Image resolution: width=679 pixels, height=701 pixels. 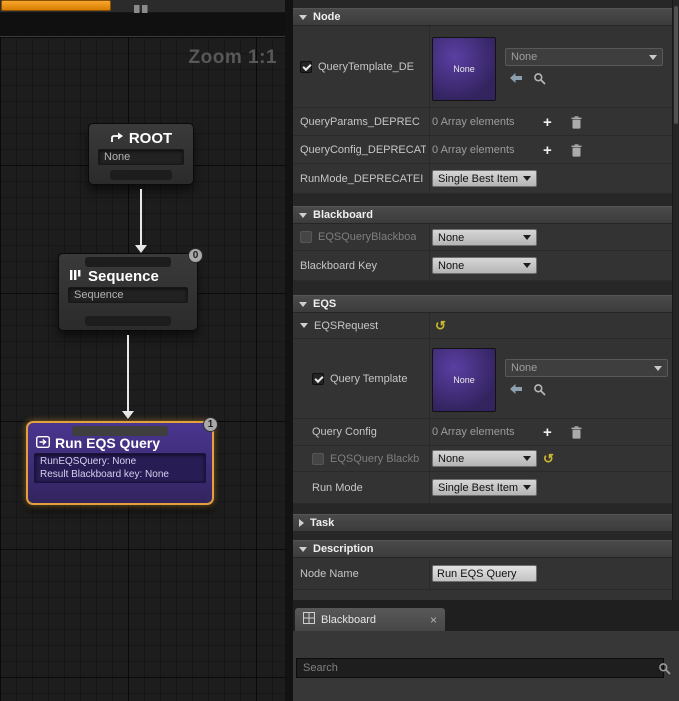 I want to click on search-input, so click(x=480, y=668).